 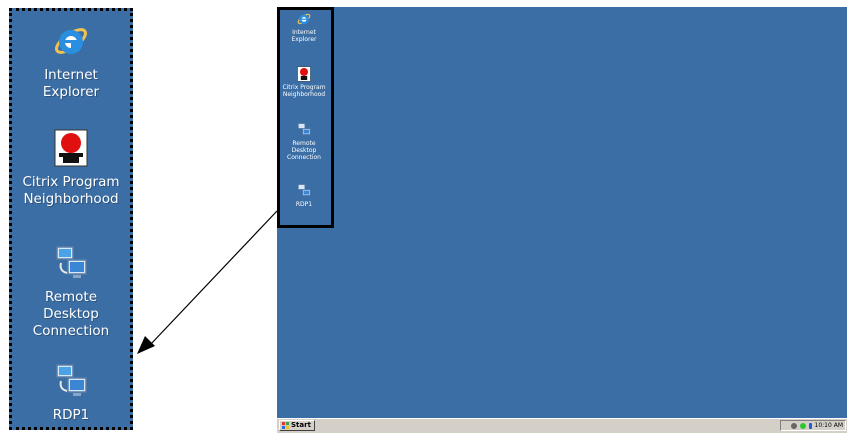 What do you see at coordinates (71, 415) in the screenshot?
I see `zoom-icon-label: RDP1` at bounding box center [71, 415].